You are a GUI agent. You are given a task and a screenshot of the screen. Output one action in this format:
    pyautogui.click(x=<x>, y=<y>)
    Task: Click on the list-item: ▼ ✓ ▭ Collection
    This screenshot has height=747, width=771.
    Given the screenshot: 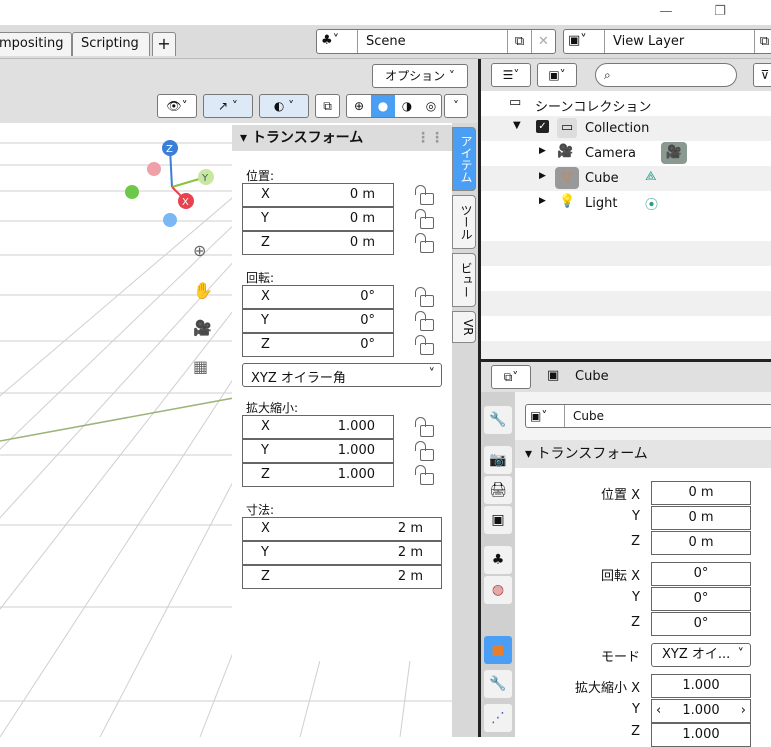 What is the action you would take?
    pyautogui.click(x=626, y=128)
    